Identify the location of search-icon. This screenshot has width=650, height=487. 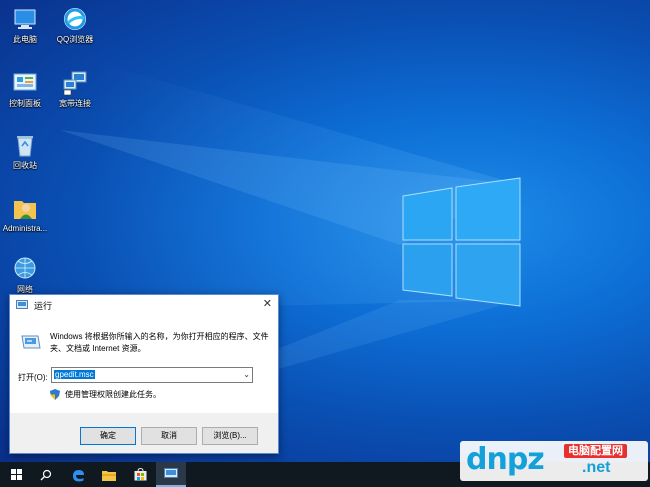
(46, 474).